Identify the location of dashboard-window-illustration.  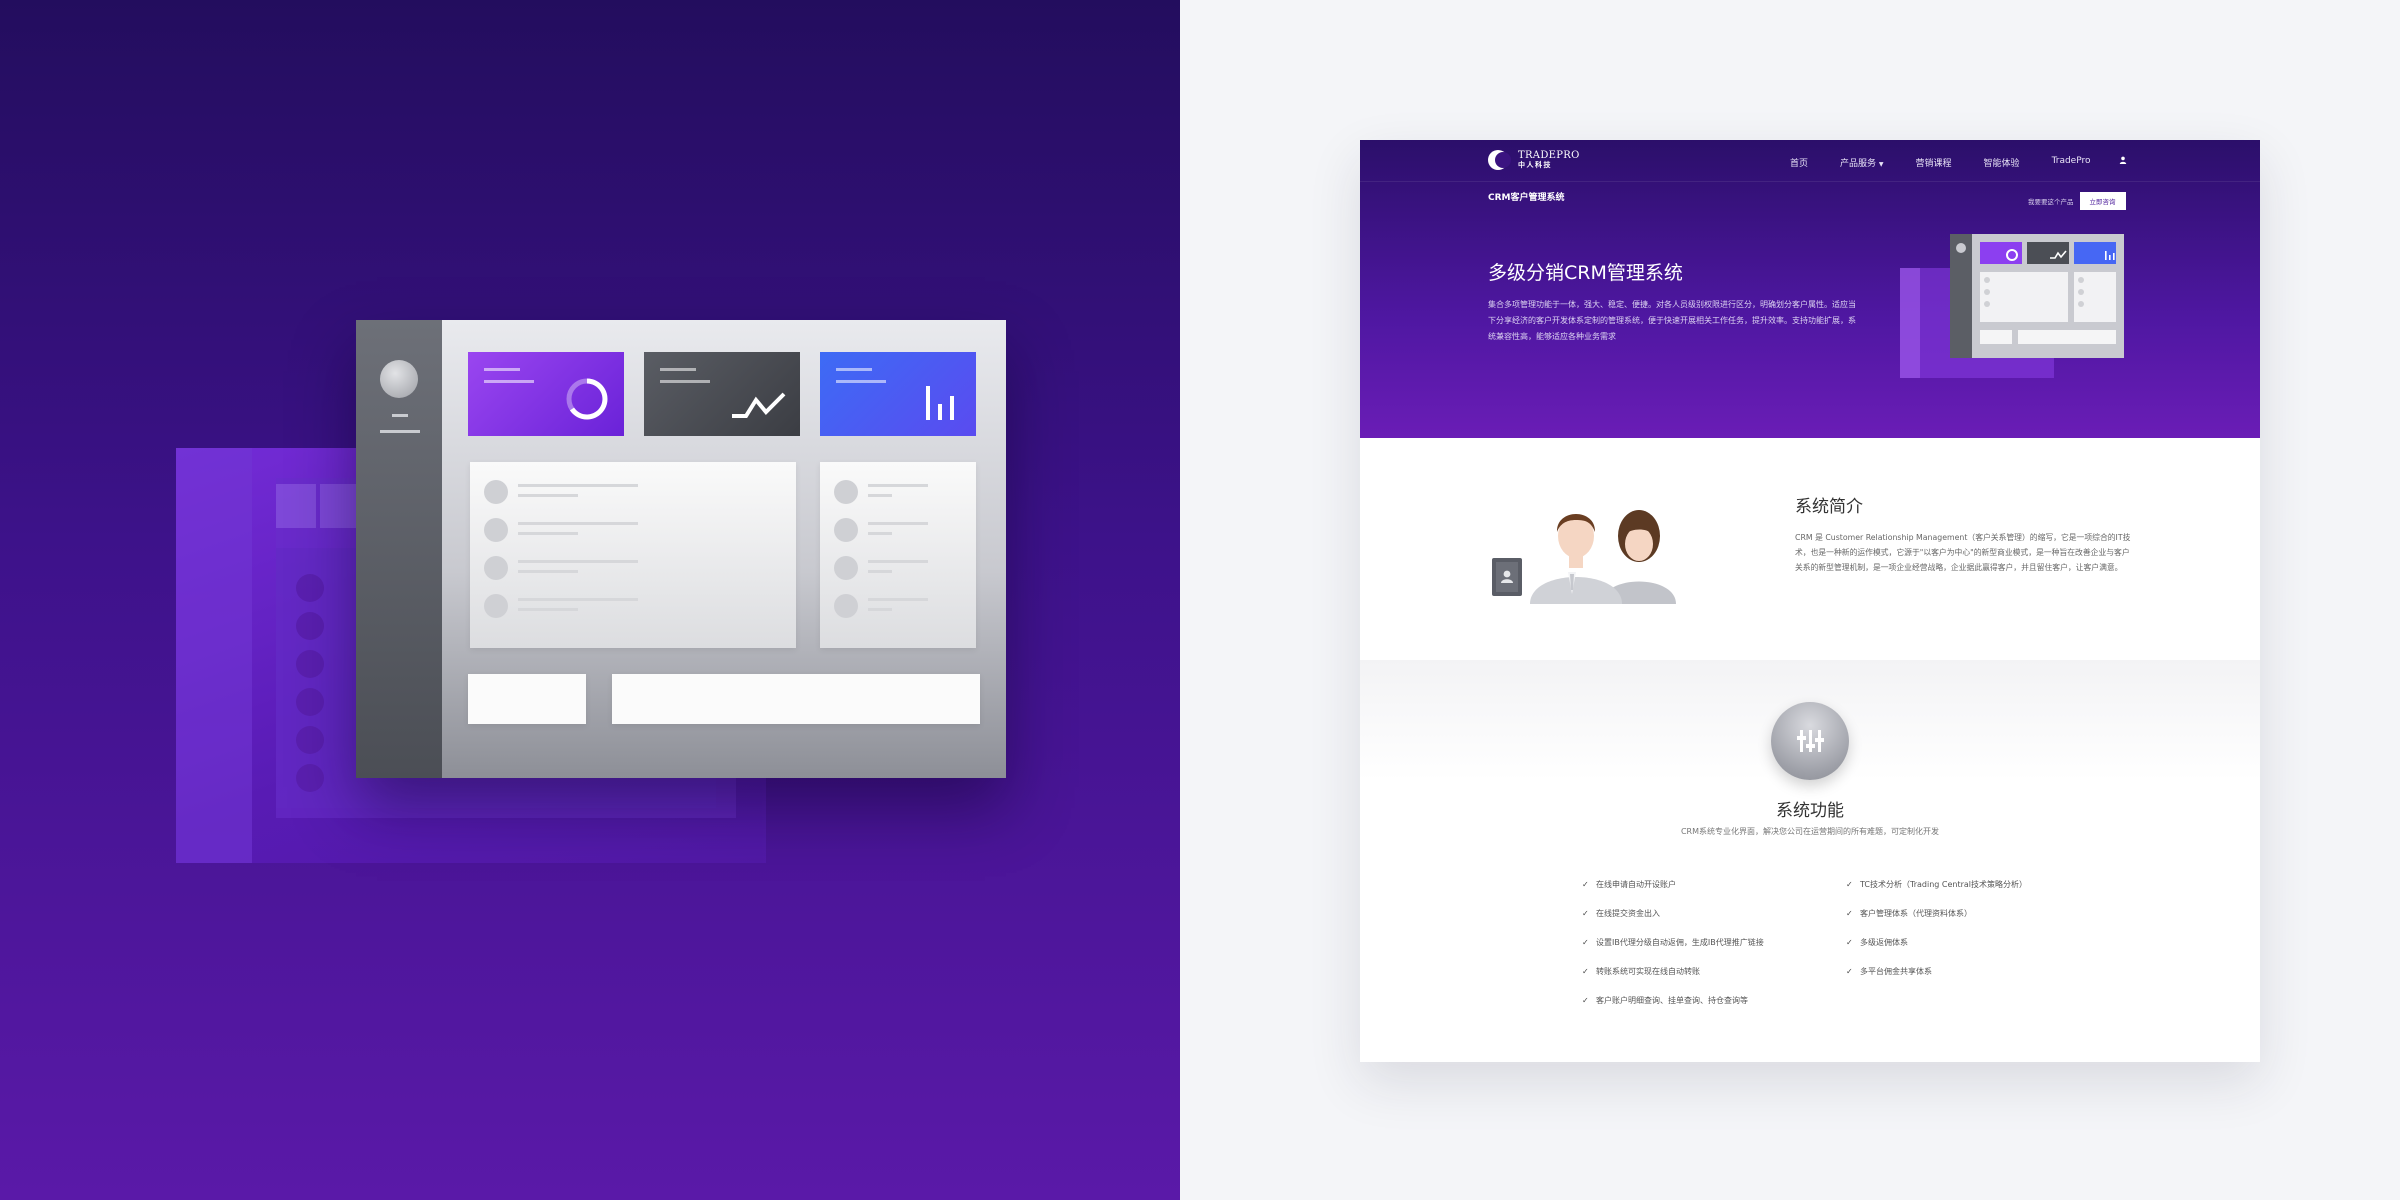
(681, 549).